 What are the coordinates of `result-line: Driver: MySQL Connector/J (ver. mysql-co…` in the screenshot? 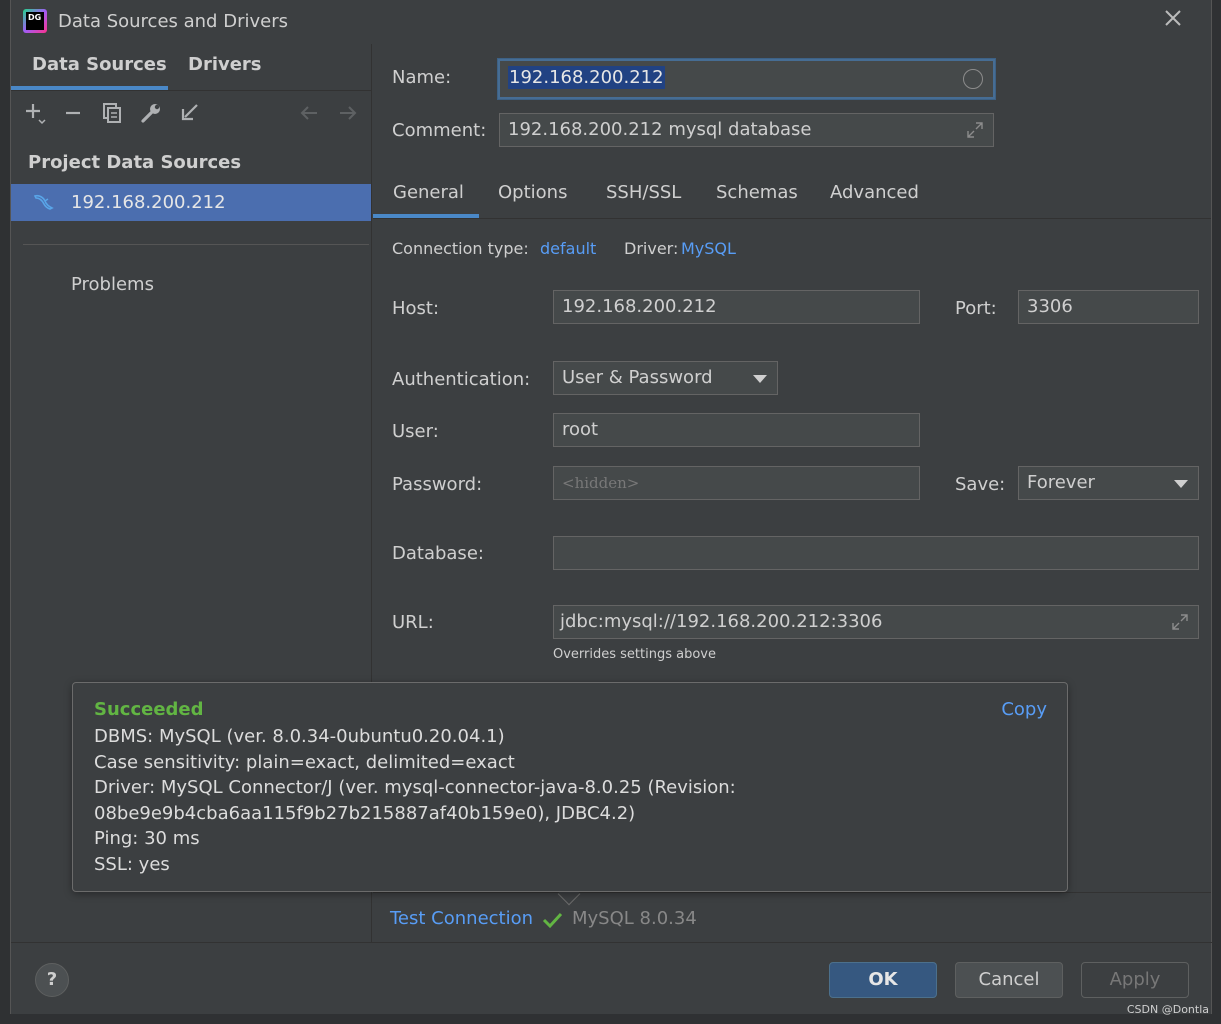 It's located at (415, 787).